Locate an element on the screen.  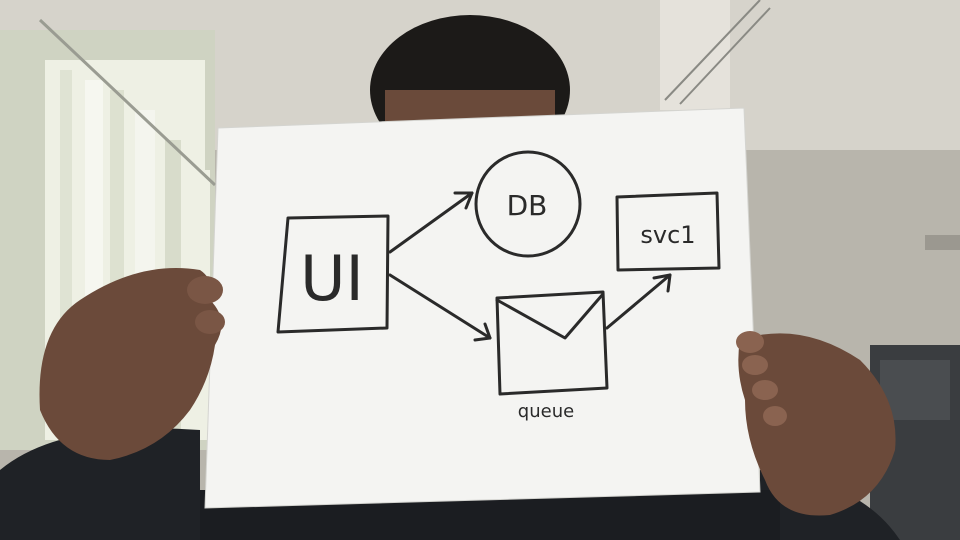
wall-fixture is located at coordinates (942, 242).